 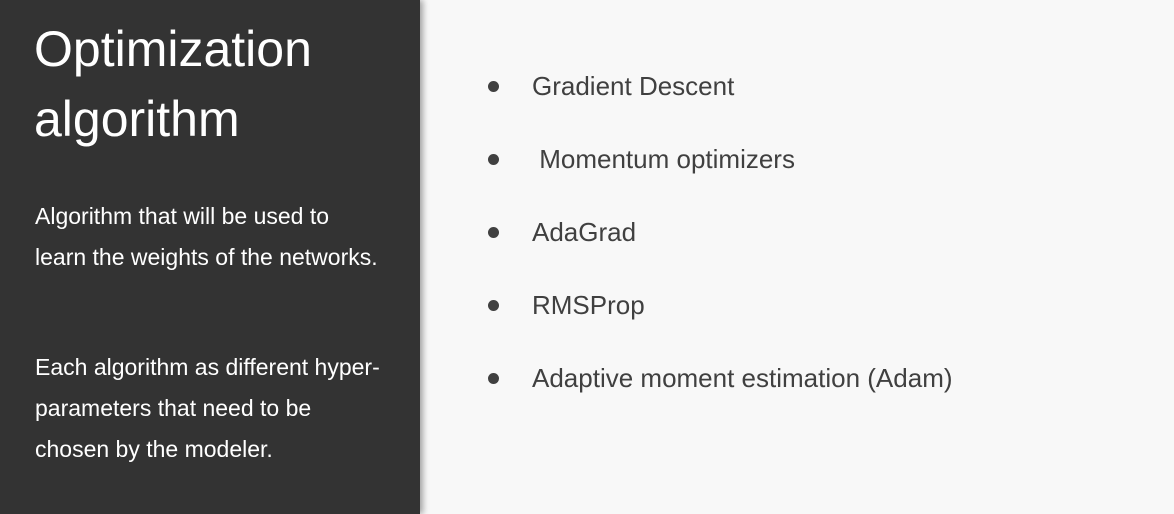 I want to click on list-item-label: AdaGrad, so click(x=584, y=232).